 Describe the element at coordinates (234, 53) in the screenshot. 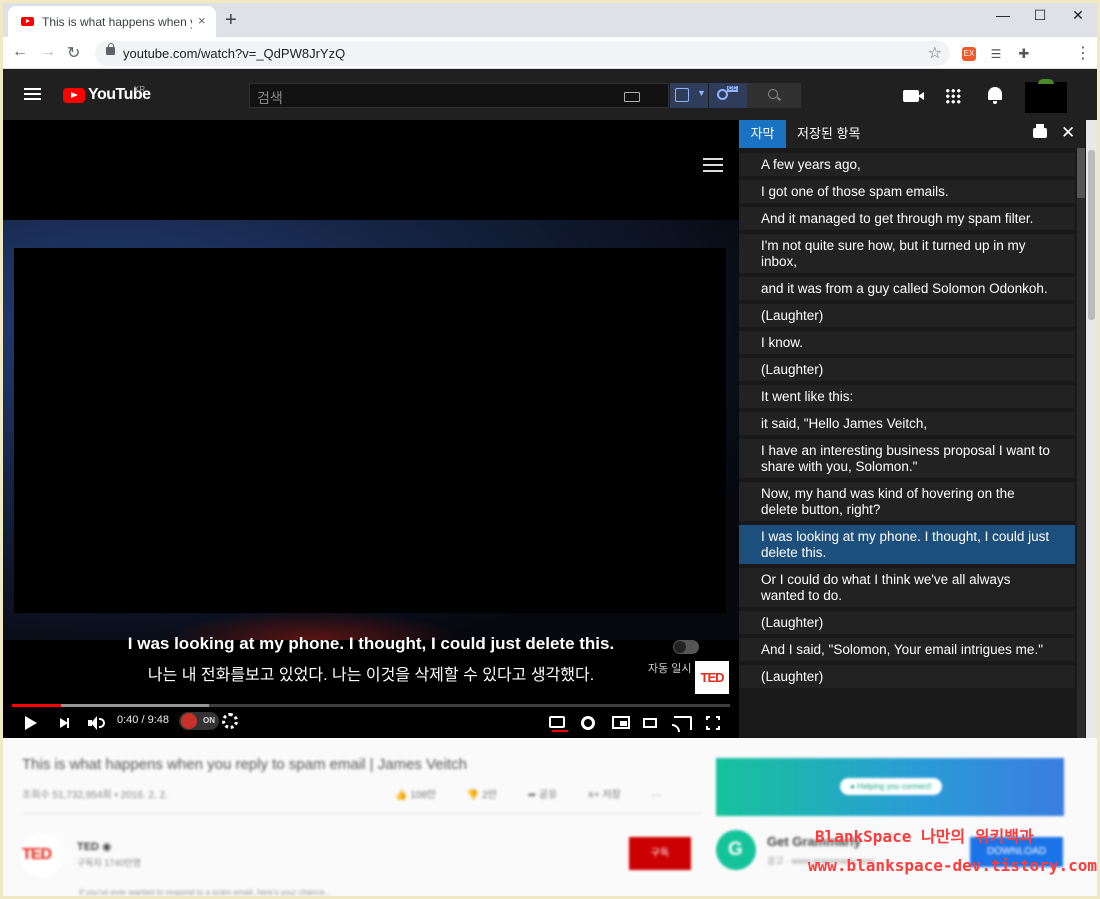

I see `url-text: youtube.com/watch?v=_QdPW8JrYzQ` at that location.